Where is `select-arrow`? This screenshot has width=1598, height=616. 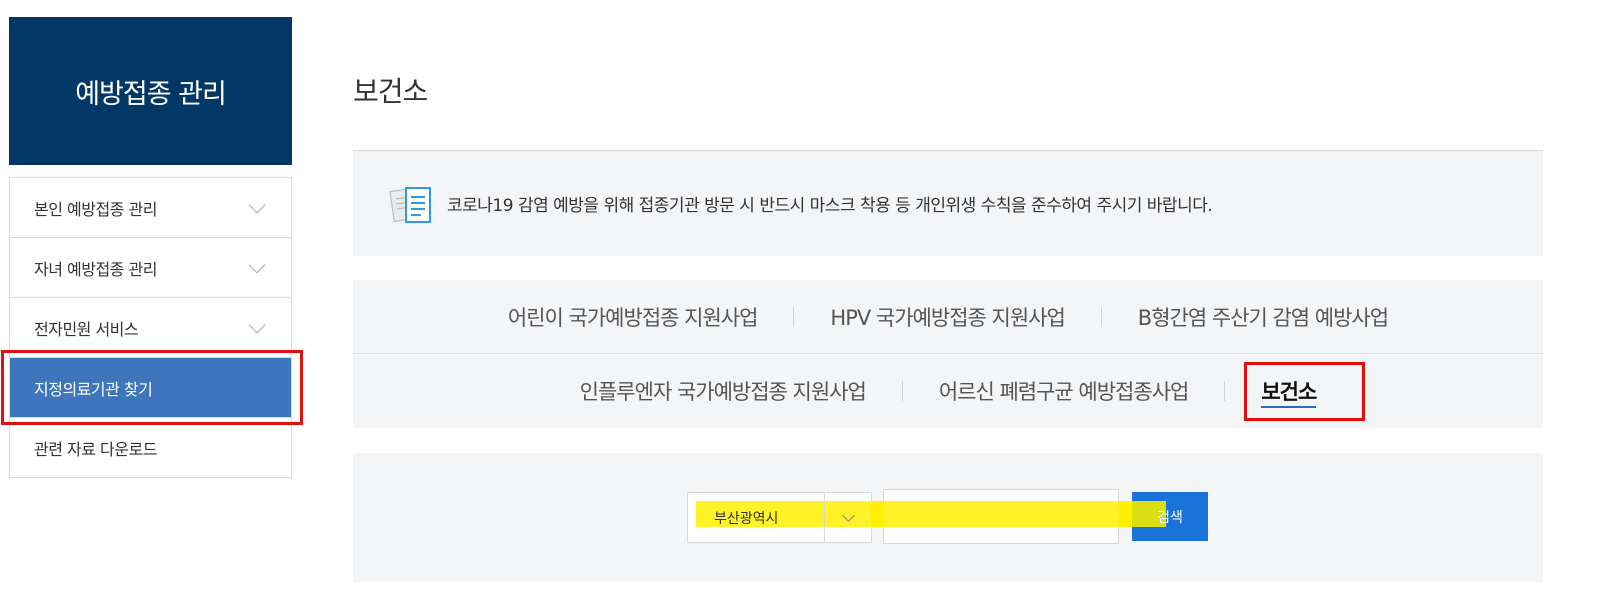 select-arrow is located at coordinates (847, 517).